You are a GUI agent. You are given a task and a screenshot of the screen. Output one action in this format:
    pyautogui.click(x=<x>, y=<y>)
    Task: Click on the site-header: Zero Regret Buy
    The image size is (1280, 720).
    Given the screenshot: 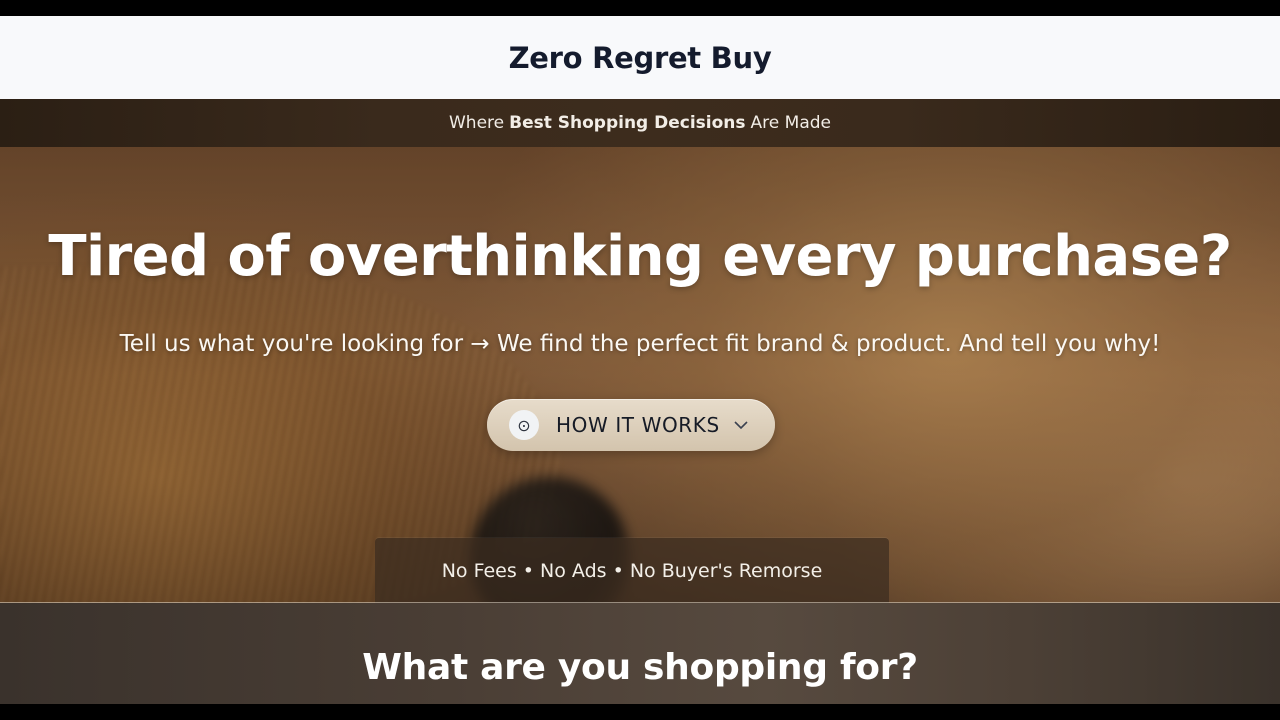 What is the action you would take?
    pyautogui.click(x=640, y=57)
    